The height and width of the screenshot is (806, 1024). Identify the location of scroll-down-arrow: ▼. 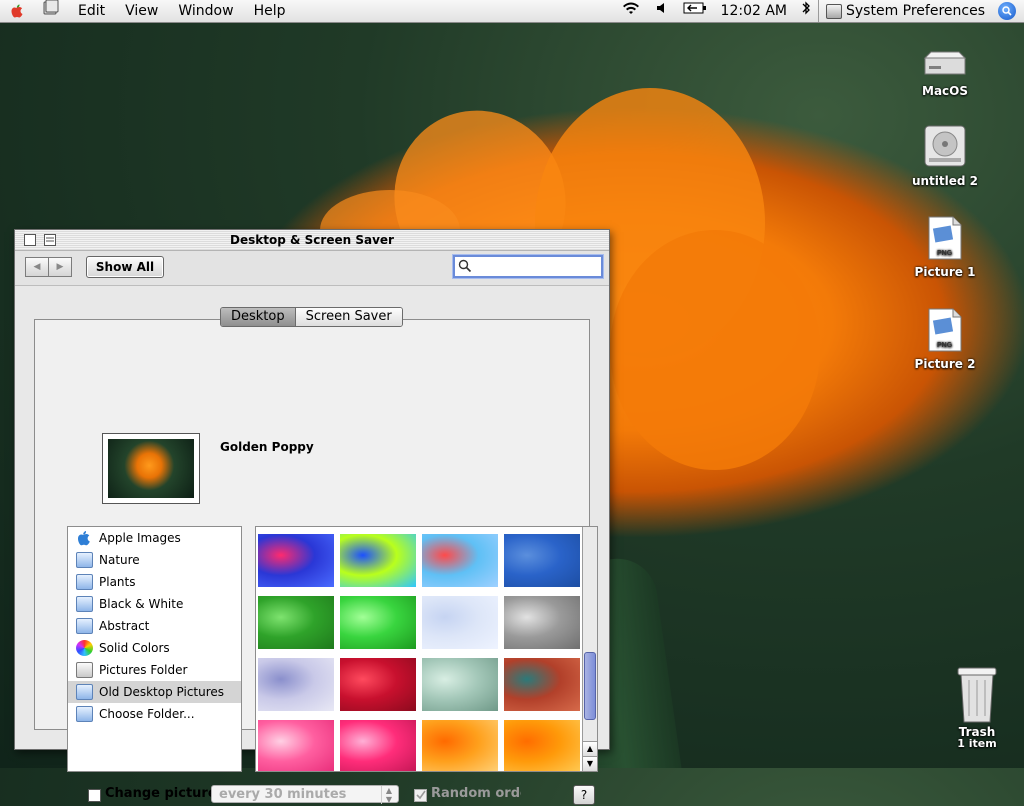
(590, 763).